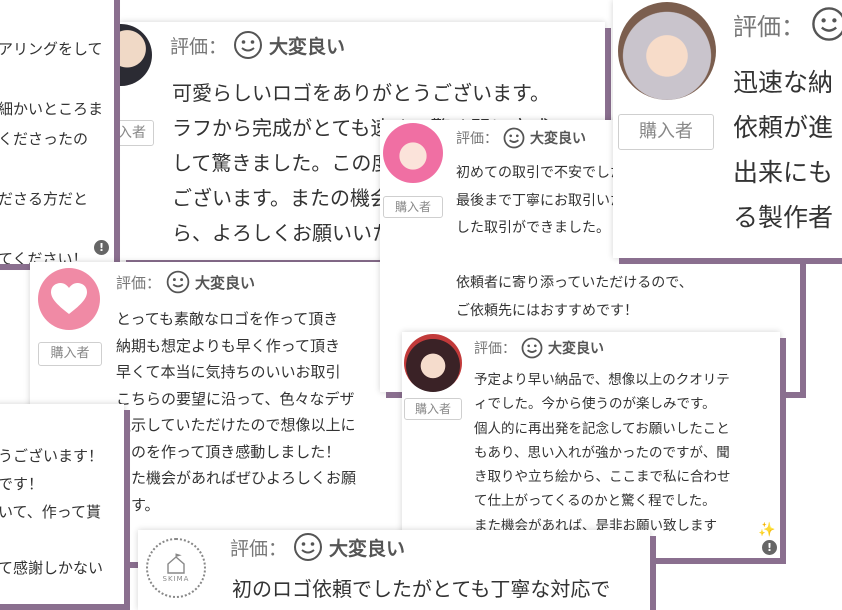 The width and height of the screenshot is (842, 610). Describe the element at coordinates (421, 589) in the screenshot. I see `review-text: 初のロゴ依頼でしたがとても丁寧な対応で` at that location.